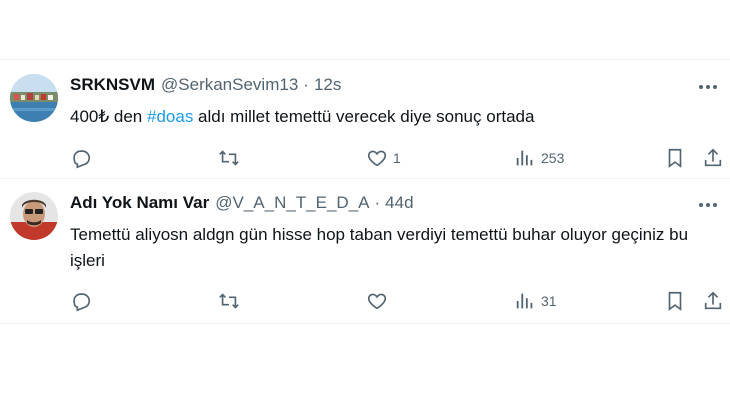  What do you see at coordinates (170, 116) in the screenshot?
I see `hashtag-link: #doas` at bounding box center [170, 116].